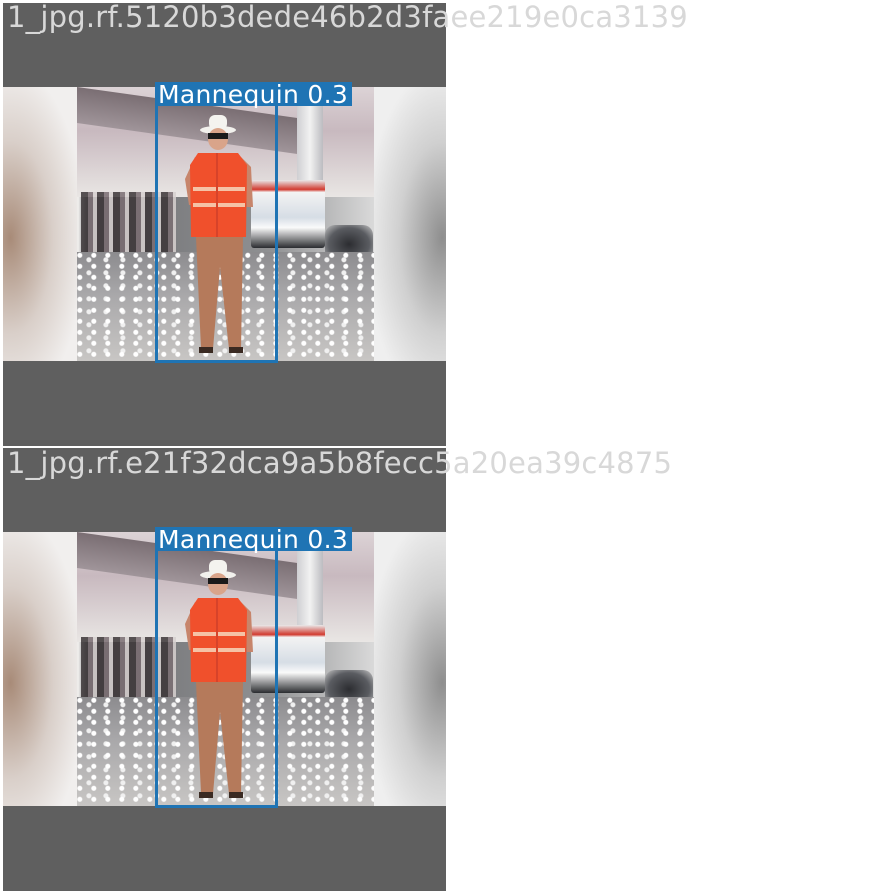 The width and height of the screenshot is (896, 896). What do you see at coordinates (340, 463) in the screenshot?
I see `image-filename: 1_jpg.rf.e21f32dca9a5b8fecc5a20ea39c4875` at bounding box center [340, 463].